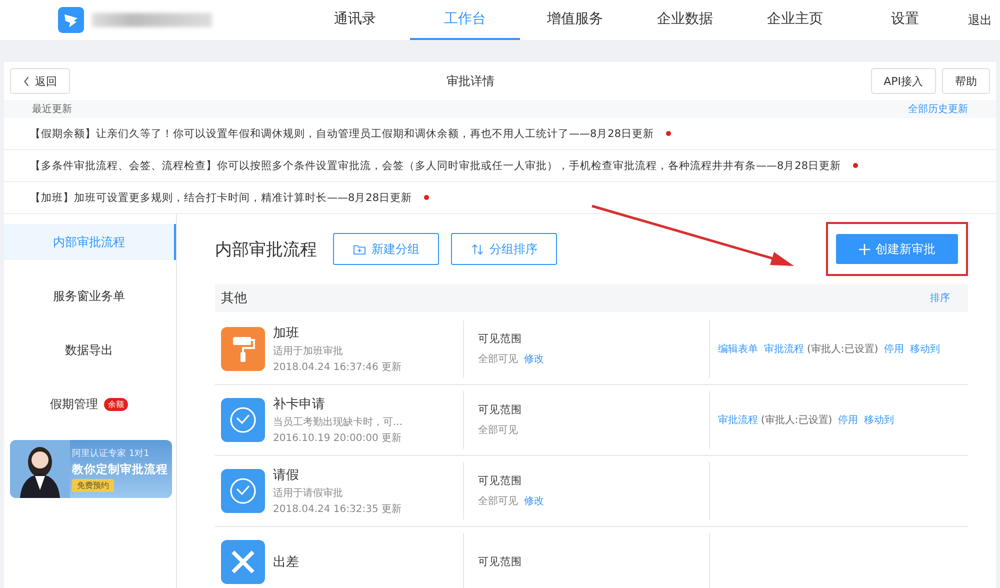  Describe the element at coordinates (897, 249) in the screenshot. I see `create-button: 创建新审批` at that location.